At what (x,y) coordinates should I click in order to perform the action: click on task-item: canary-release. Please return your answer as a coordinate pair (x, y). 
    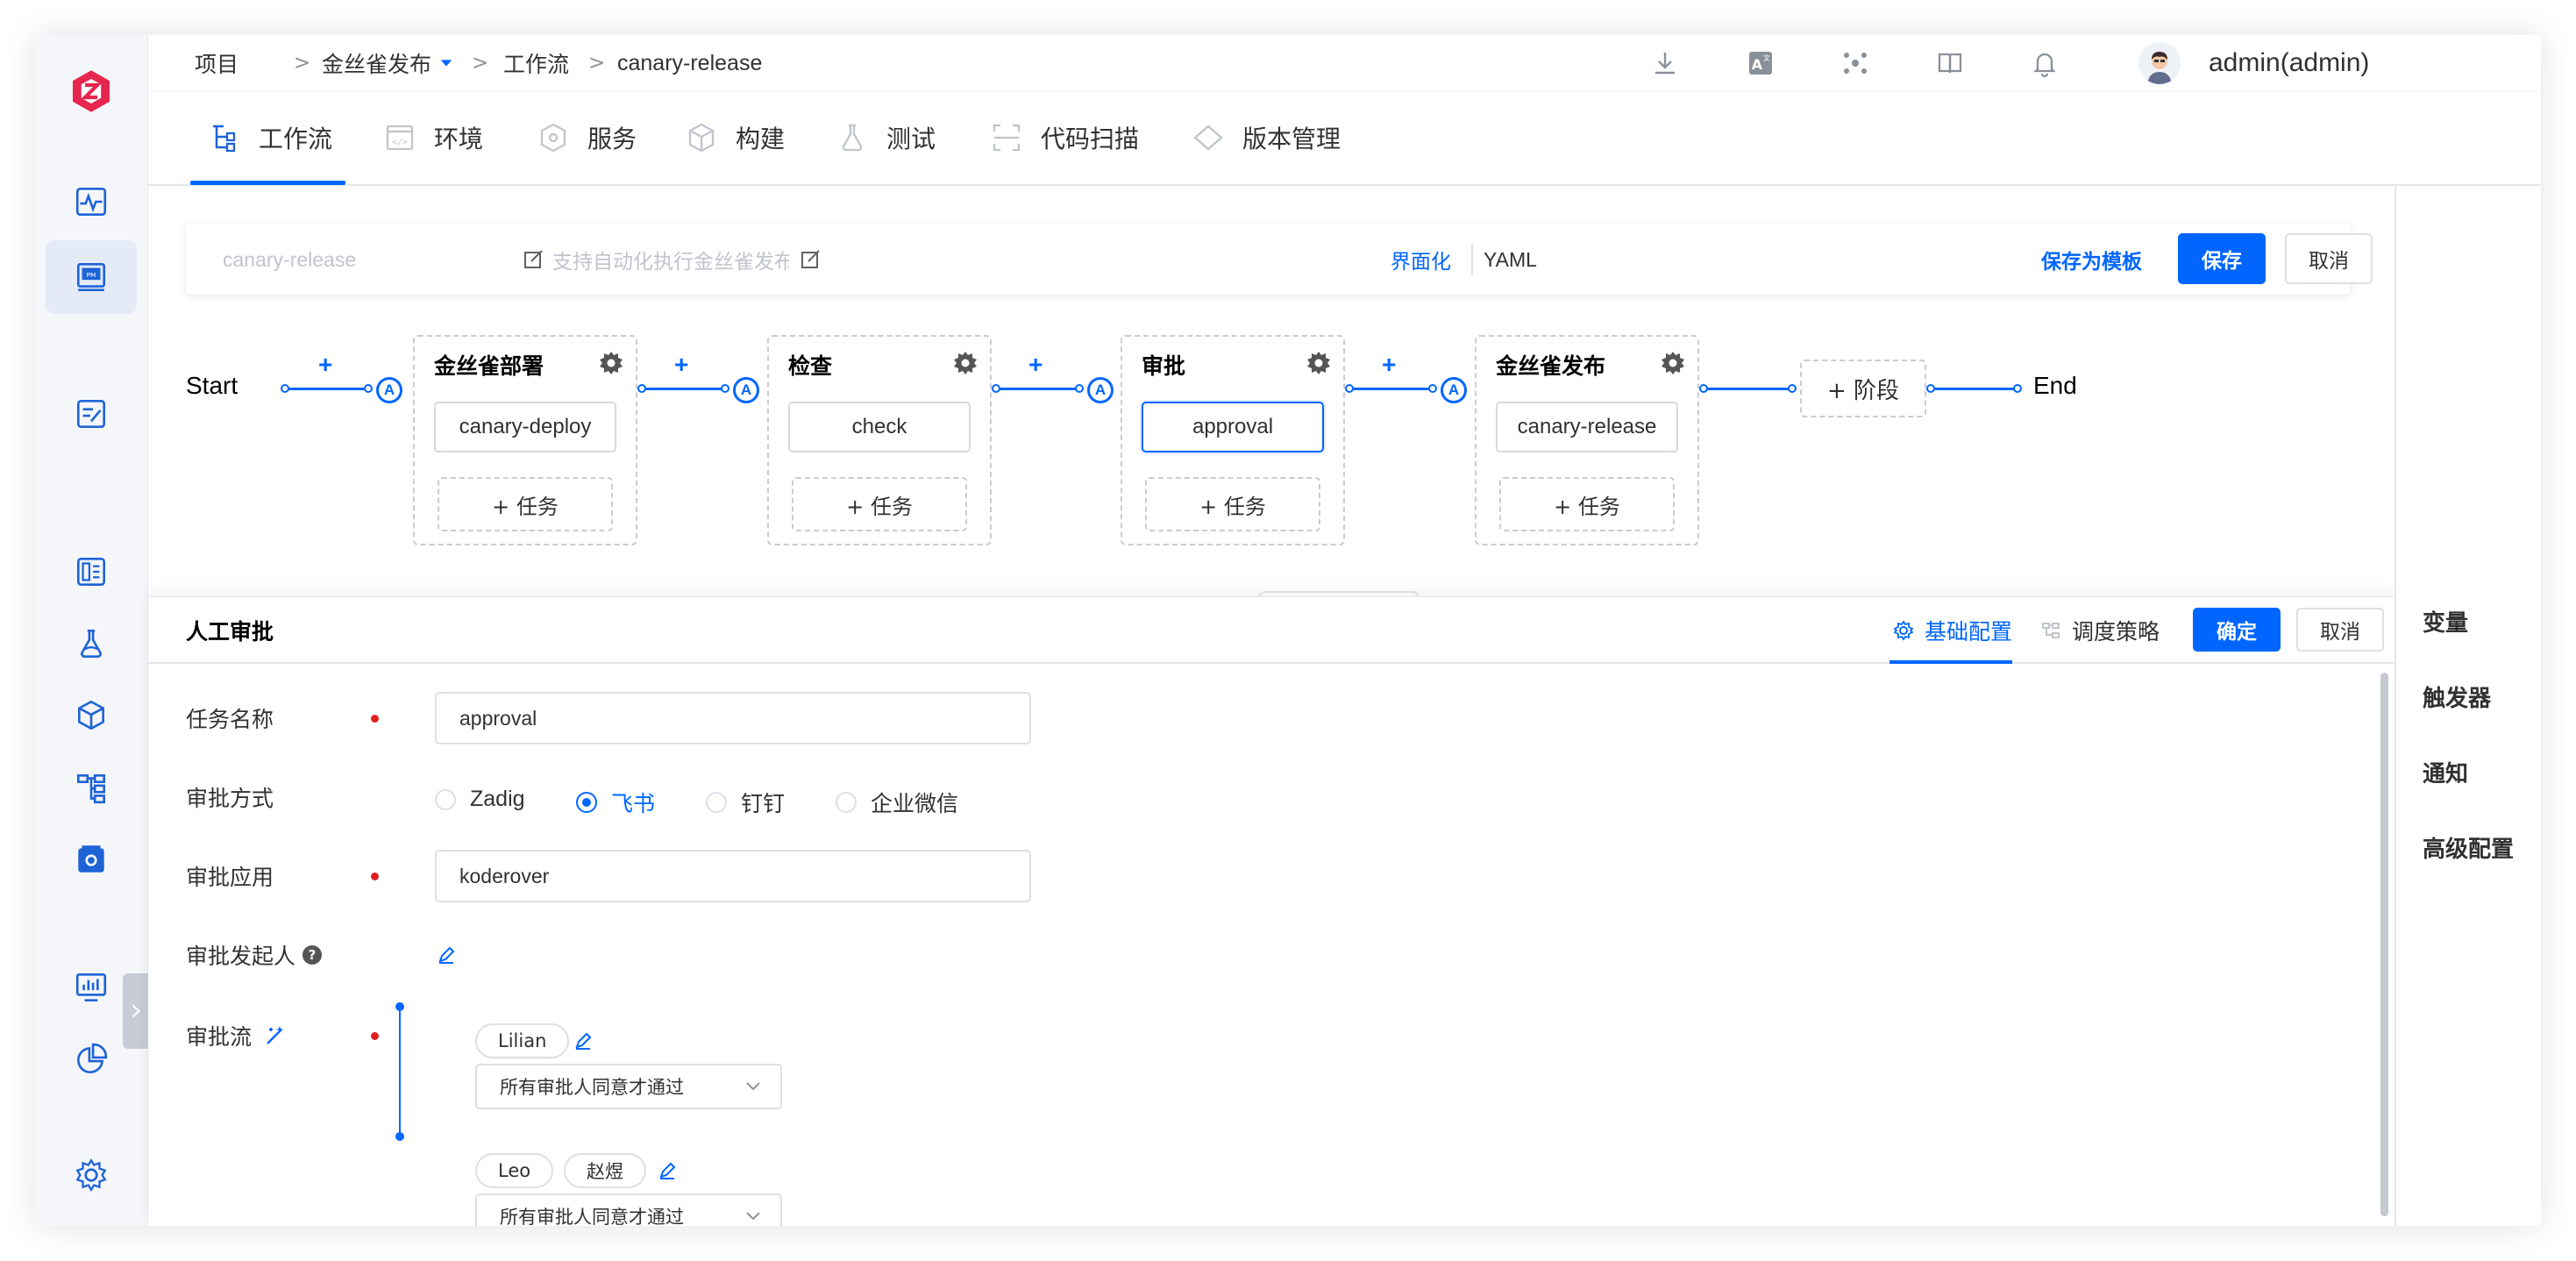
    Looking at the image, I should click on (1587, 427).